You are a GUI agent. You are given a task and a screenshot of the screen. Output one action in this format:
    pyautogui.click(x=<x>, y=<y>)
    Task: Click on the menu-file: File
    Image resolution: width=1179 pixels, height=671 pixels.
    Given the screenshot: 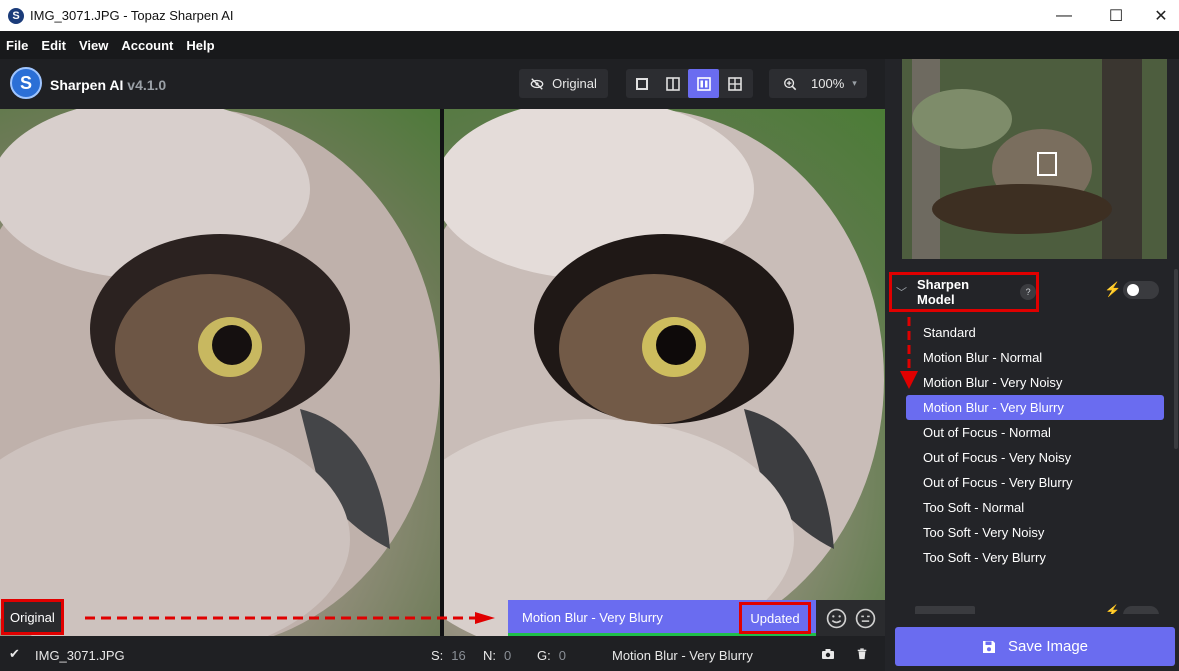 What is the action you would take?
    pyautogui.click(x=17, y=45)
    